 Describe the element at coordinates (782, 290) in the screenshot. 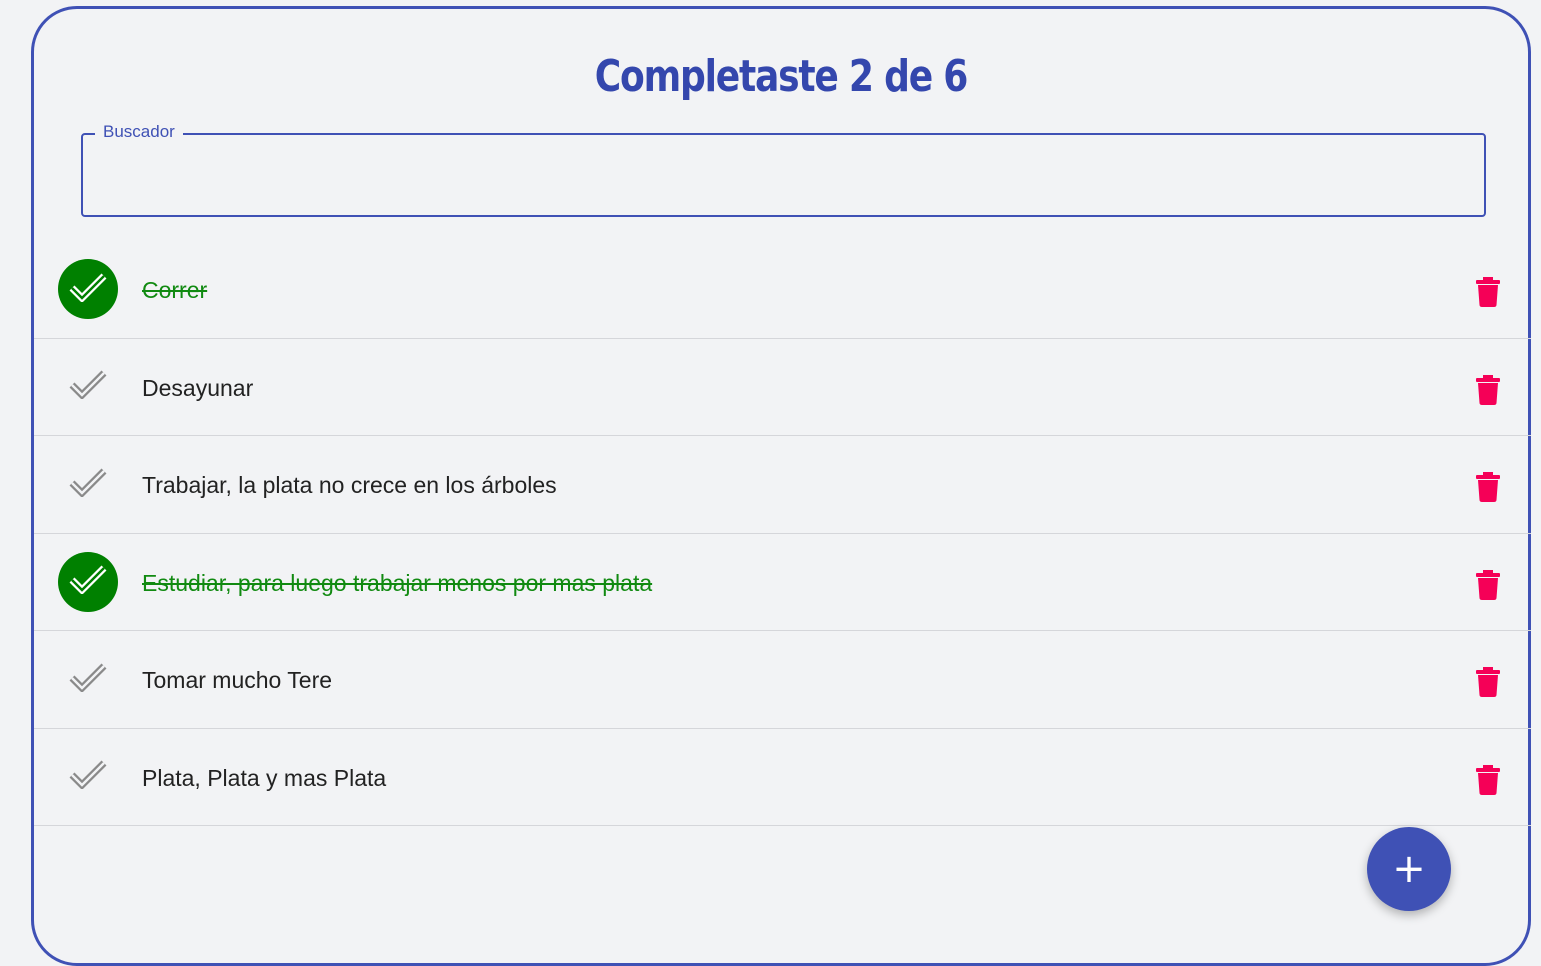

I see `todo-item: Correr` at that location.